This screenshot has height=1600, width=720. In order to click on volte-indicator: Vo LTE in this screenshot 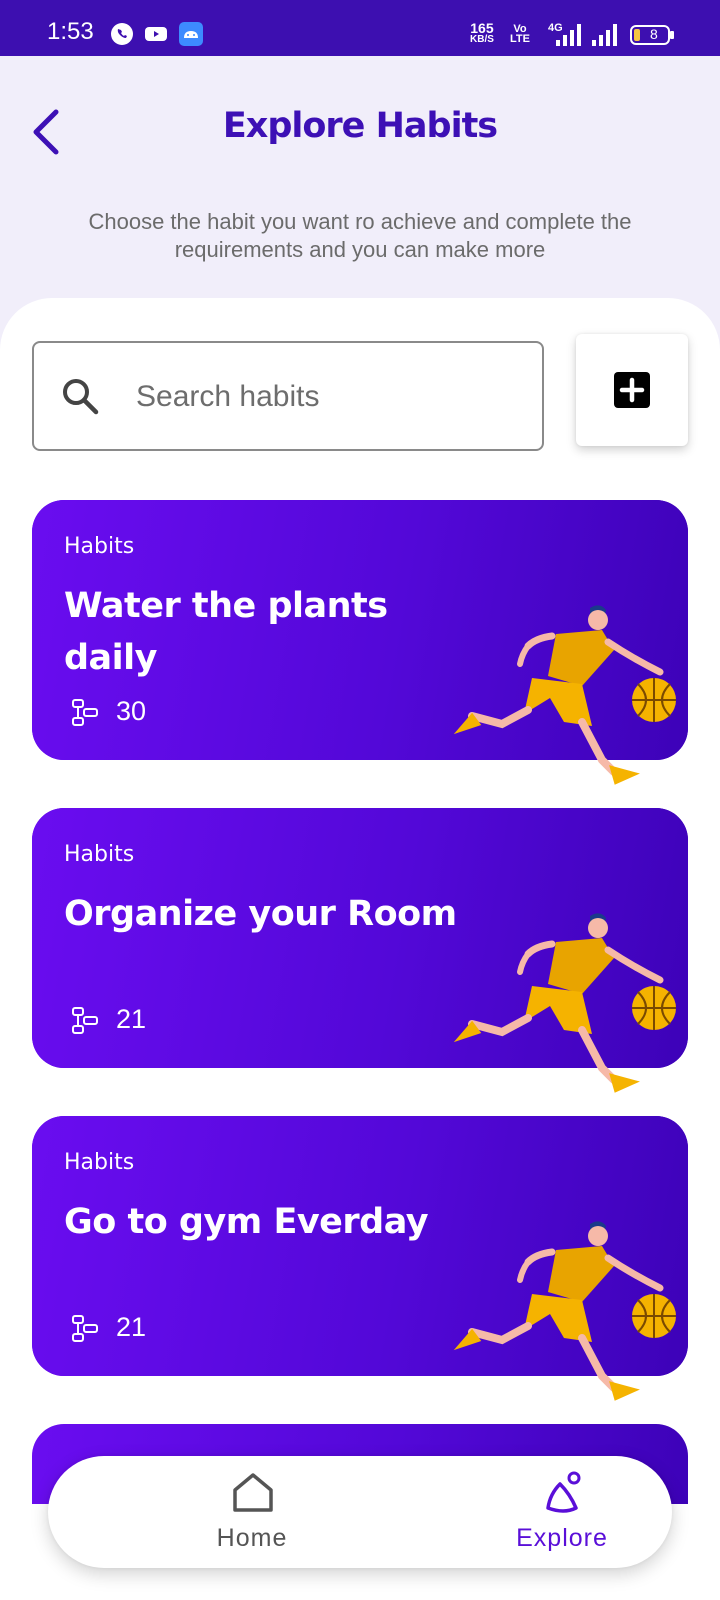, I will do `click(520, 34)`.